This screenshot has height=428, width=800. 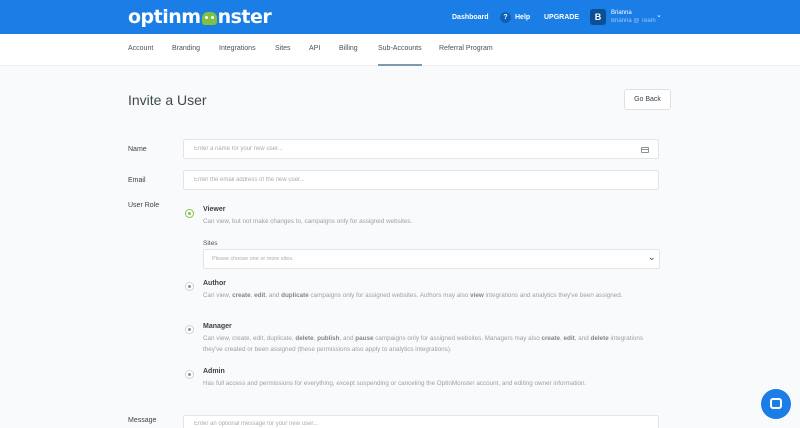 What do you see at coordinates (647, 99) in the screenshot?
I see `go-back-button: Go Back` at bounding box center [647, 99].